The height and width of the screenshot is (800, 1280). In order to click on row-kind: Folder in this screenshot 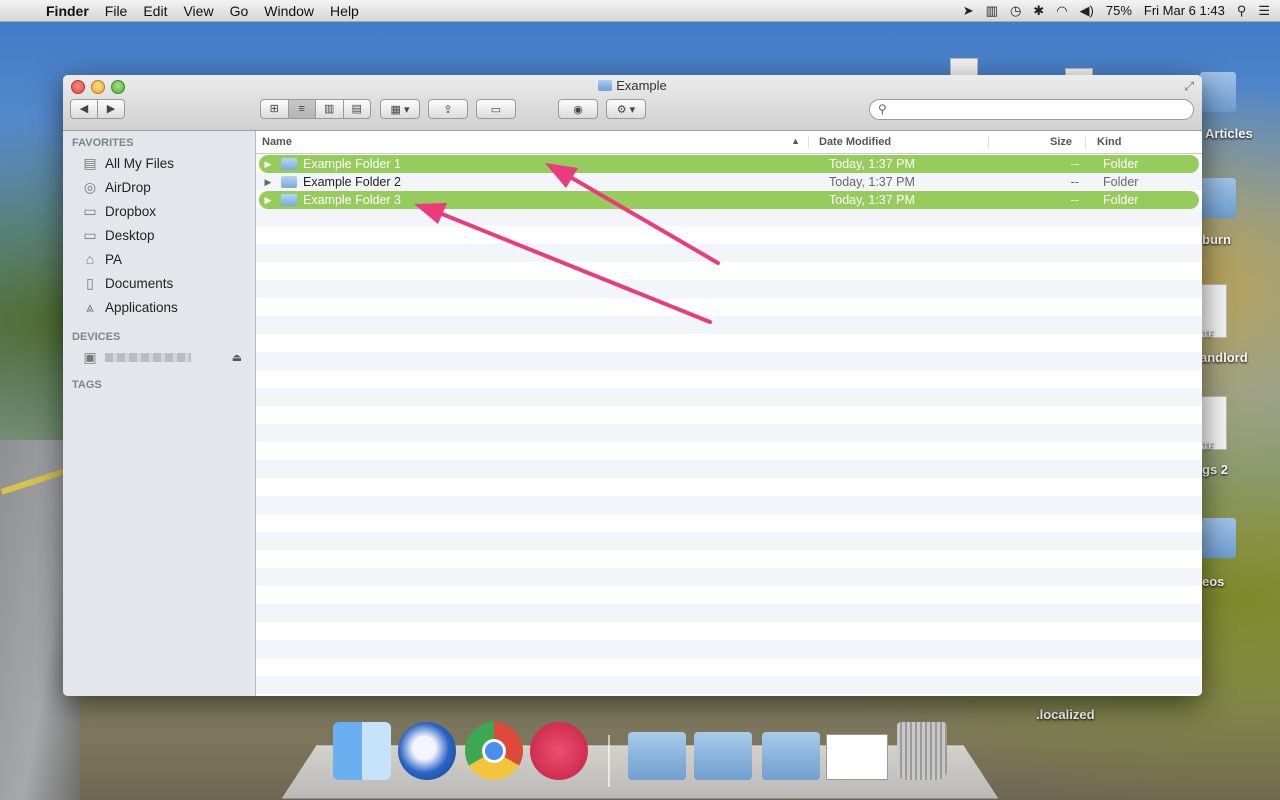, I will do `click(1121, 164)`.